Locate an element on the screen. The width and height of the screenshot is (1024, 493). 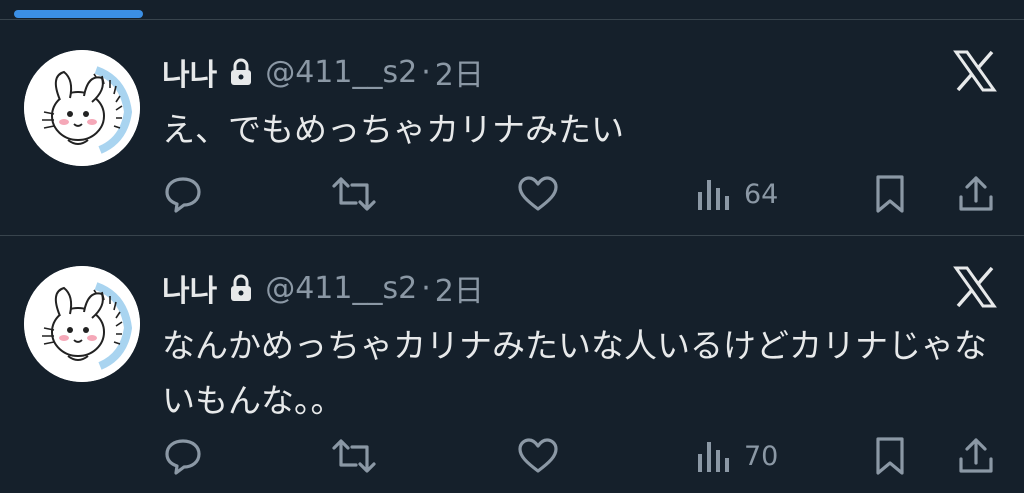
views-button: 64 is located at coordinates (736, 194).